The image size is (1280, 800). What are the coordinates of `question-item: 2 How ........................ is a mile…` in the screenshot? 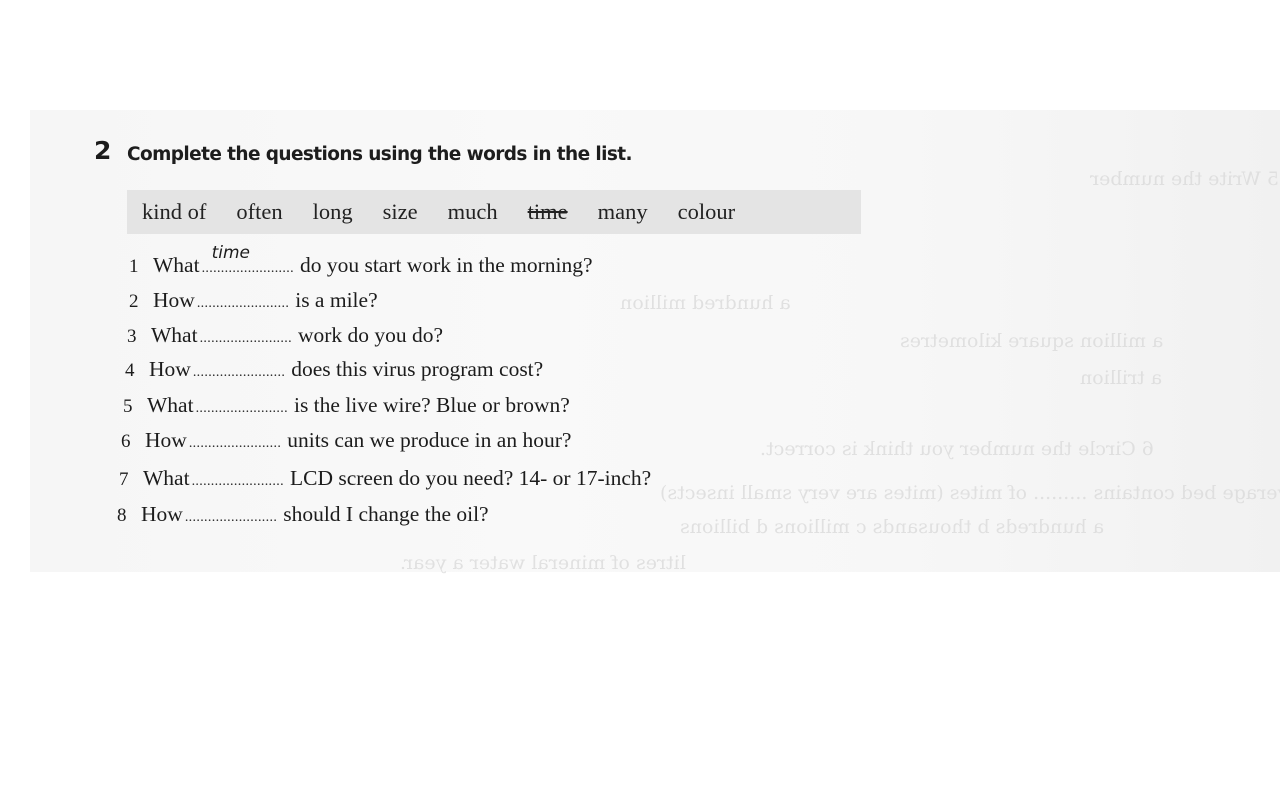 It's located at (253, 300).